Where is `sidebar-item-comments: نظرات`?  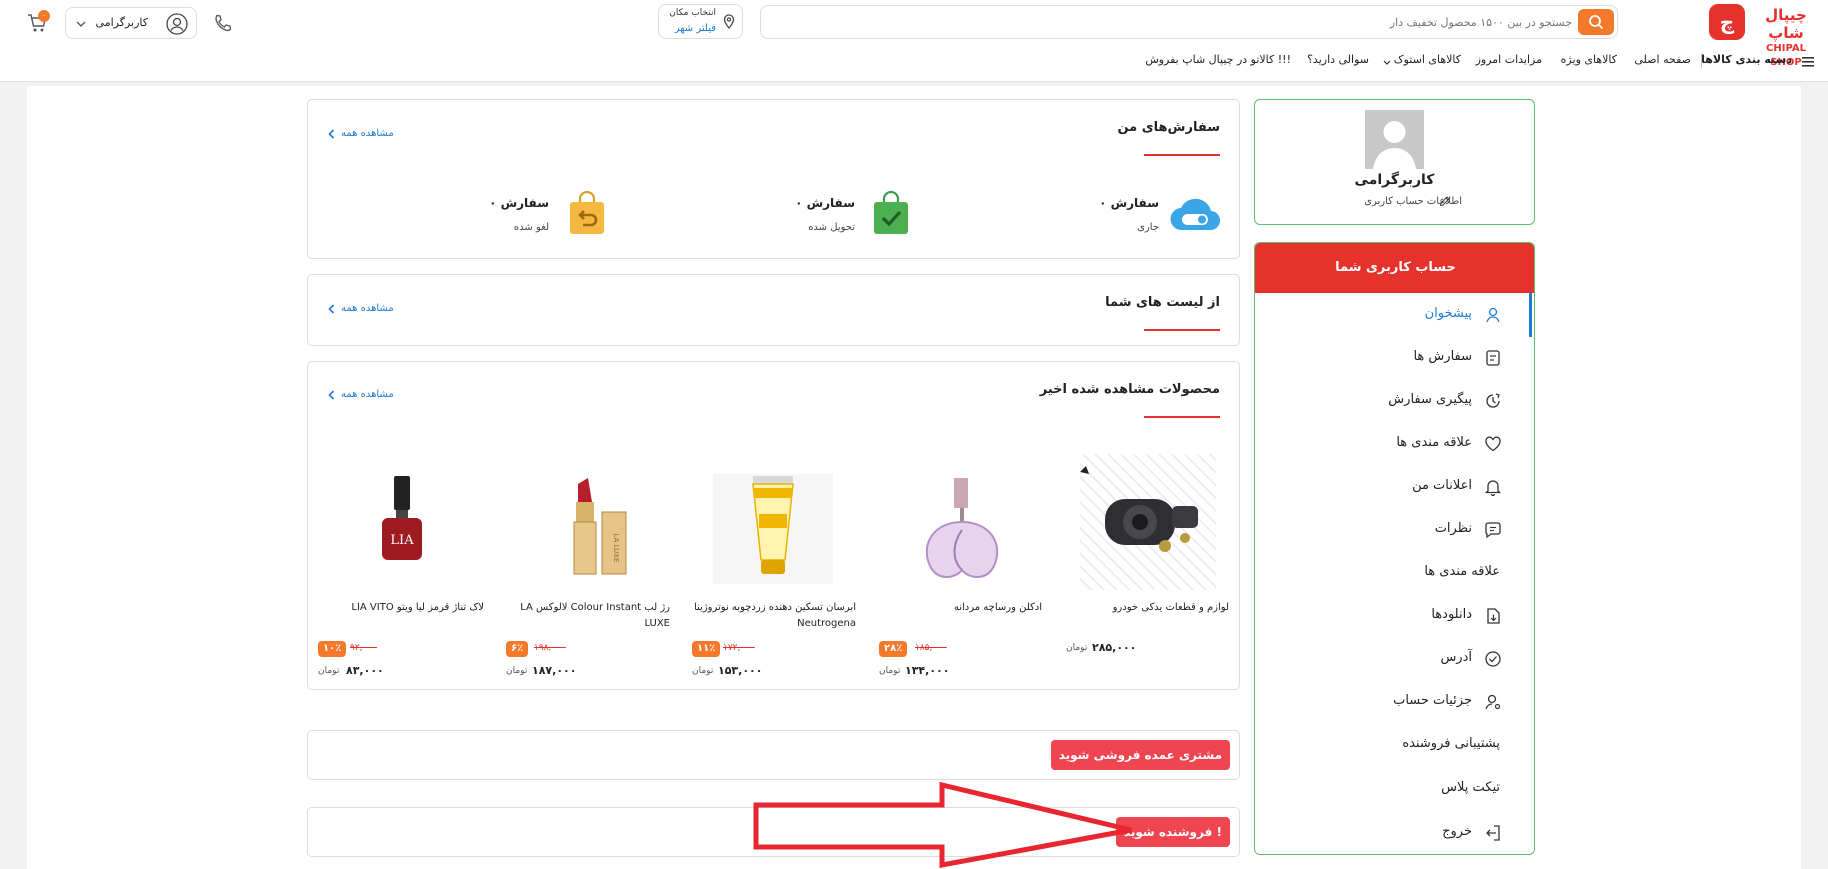 sidebar-item-comments: نظرات is located at coordinates (1393, 530).